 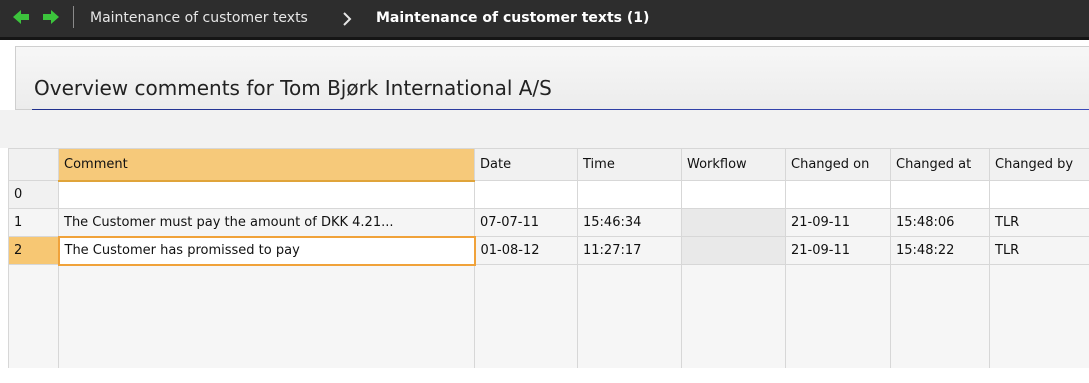 What do you see at coordinates (266, 250) in the screenshot?
I see `comment-cell: The Customer has promissed to pay` at bounding box center [266, 250].